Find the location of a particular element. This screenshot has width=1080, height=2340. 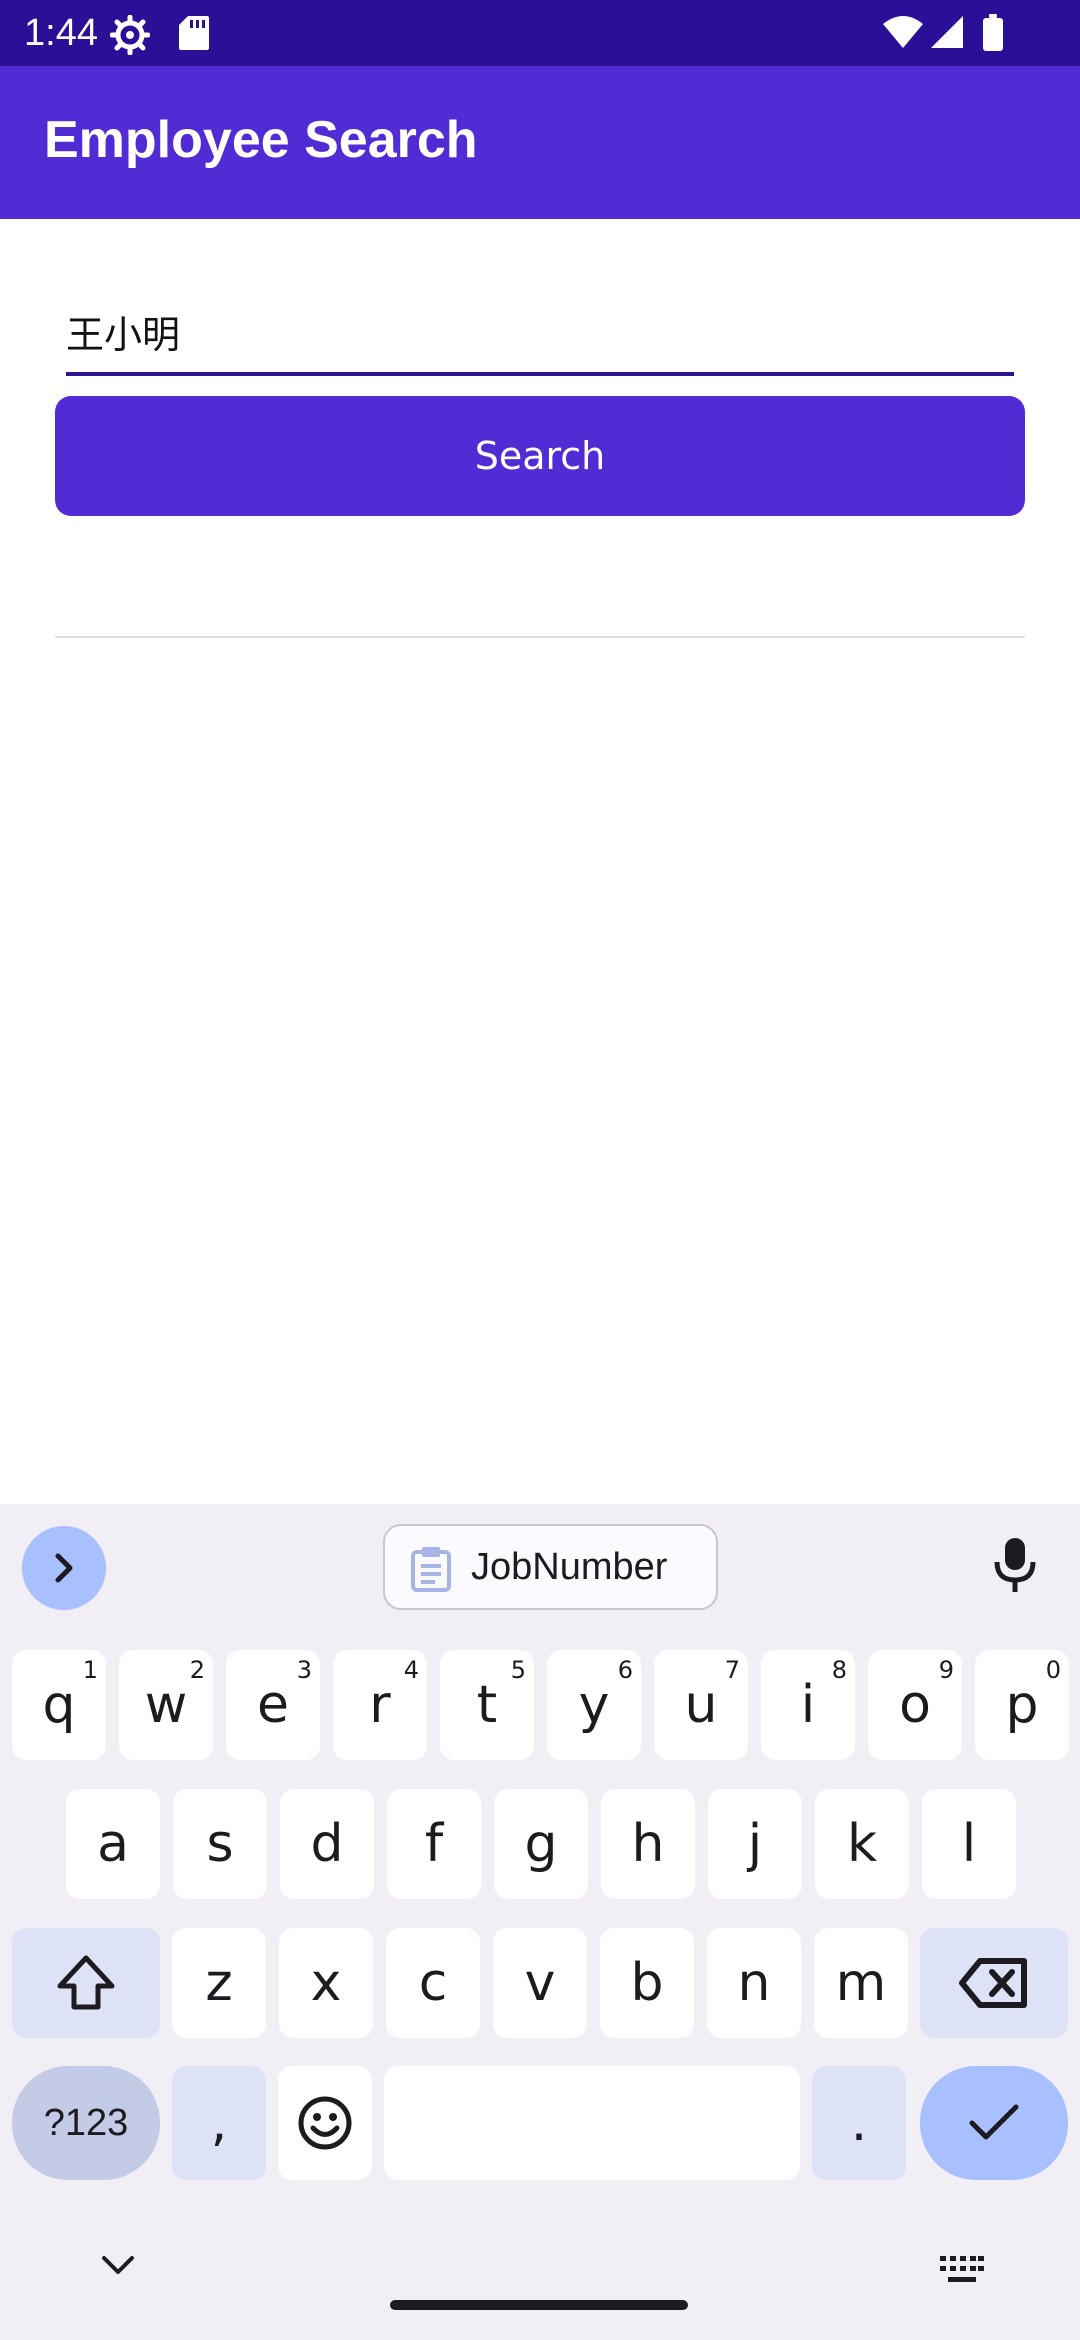

comma-key-label: , is located at coordinates (219, 2123).